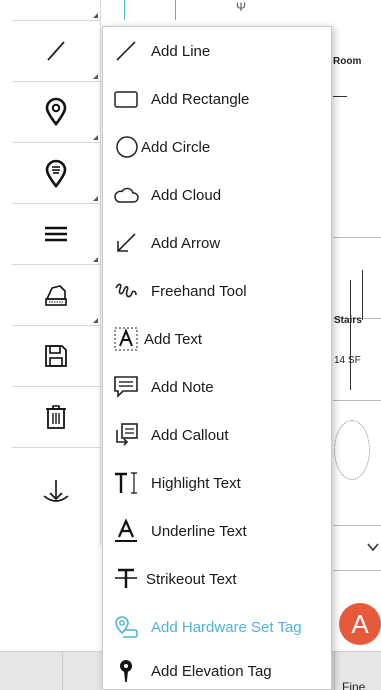 The height and width of the screenshot is (690, 381). What do you see at coordinates (191, 579) in the screenshot?
I see `menu-item-label: Strikeout Text` at bounding box center [191, 579].